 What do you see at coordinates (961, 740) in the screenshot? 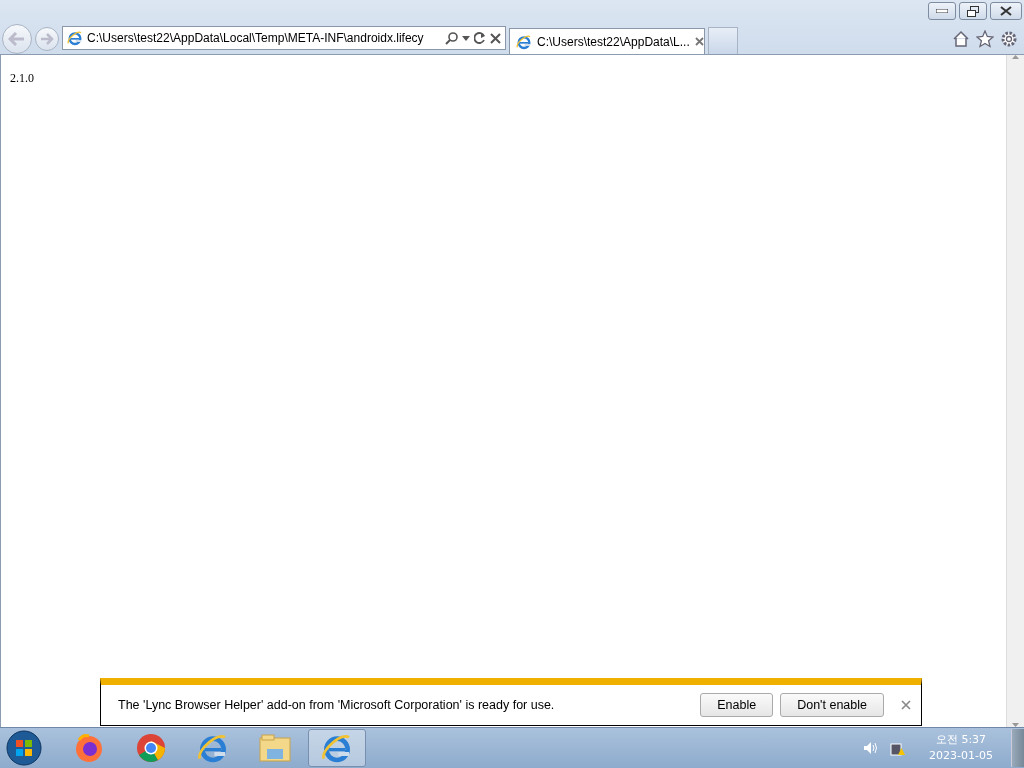
I see `clock-time: 오전 5:37` at bounding box center [961, 740].